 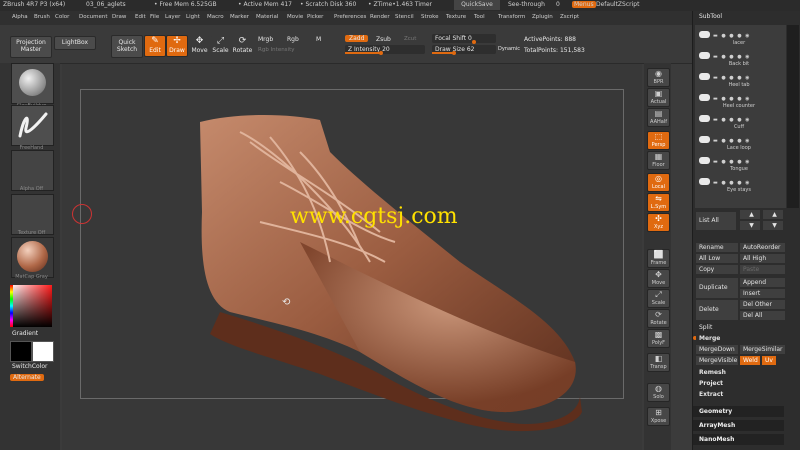 I want to click on draw-size-slider: Draw Size 62, so click(x=464, y=50).